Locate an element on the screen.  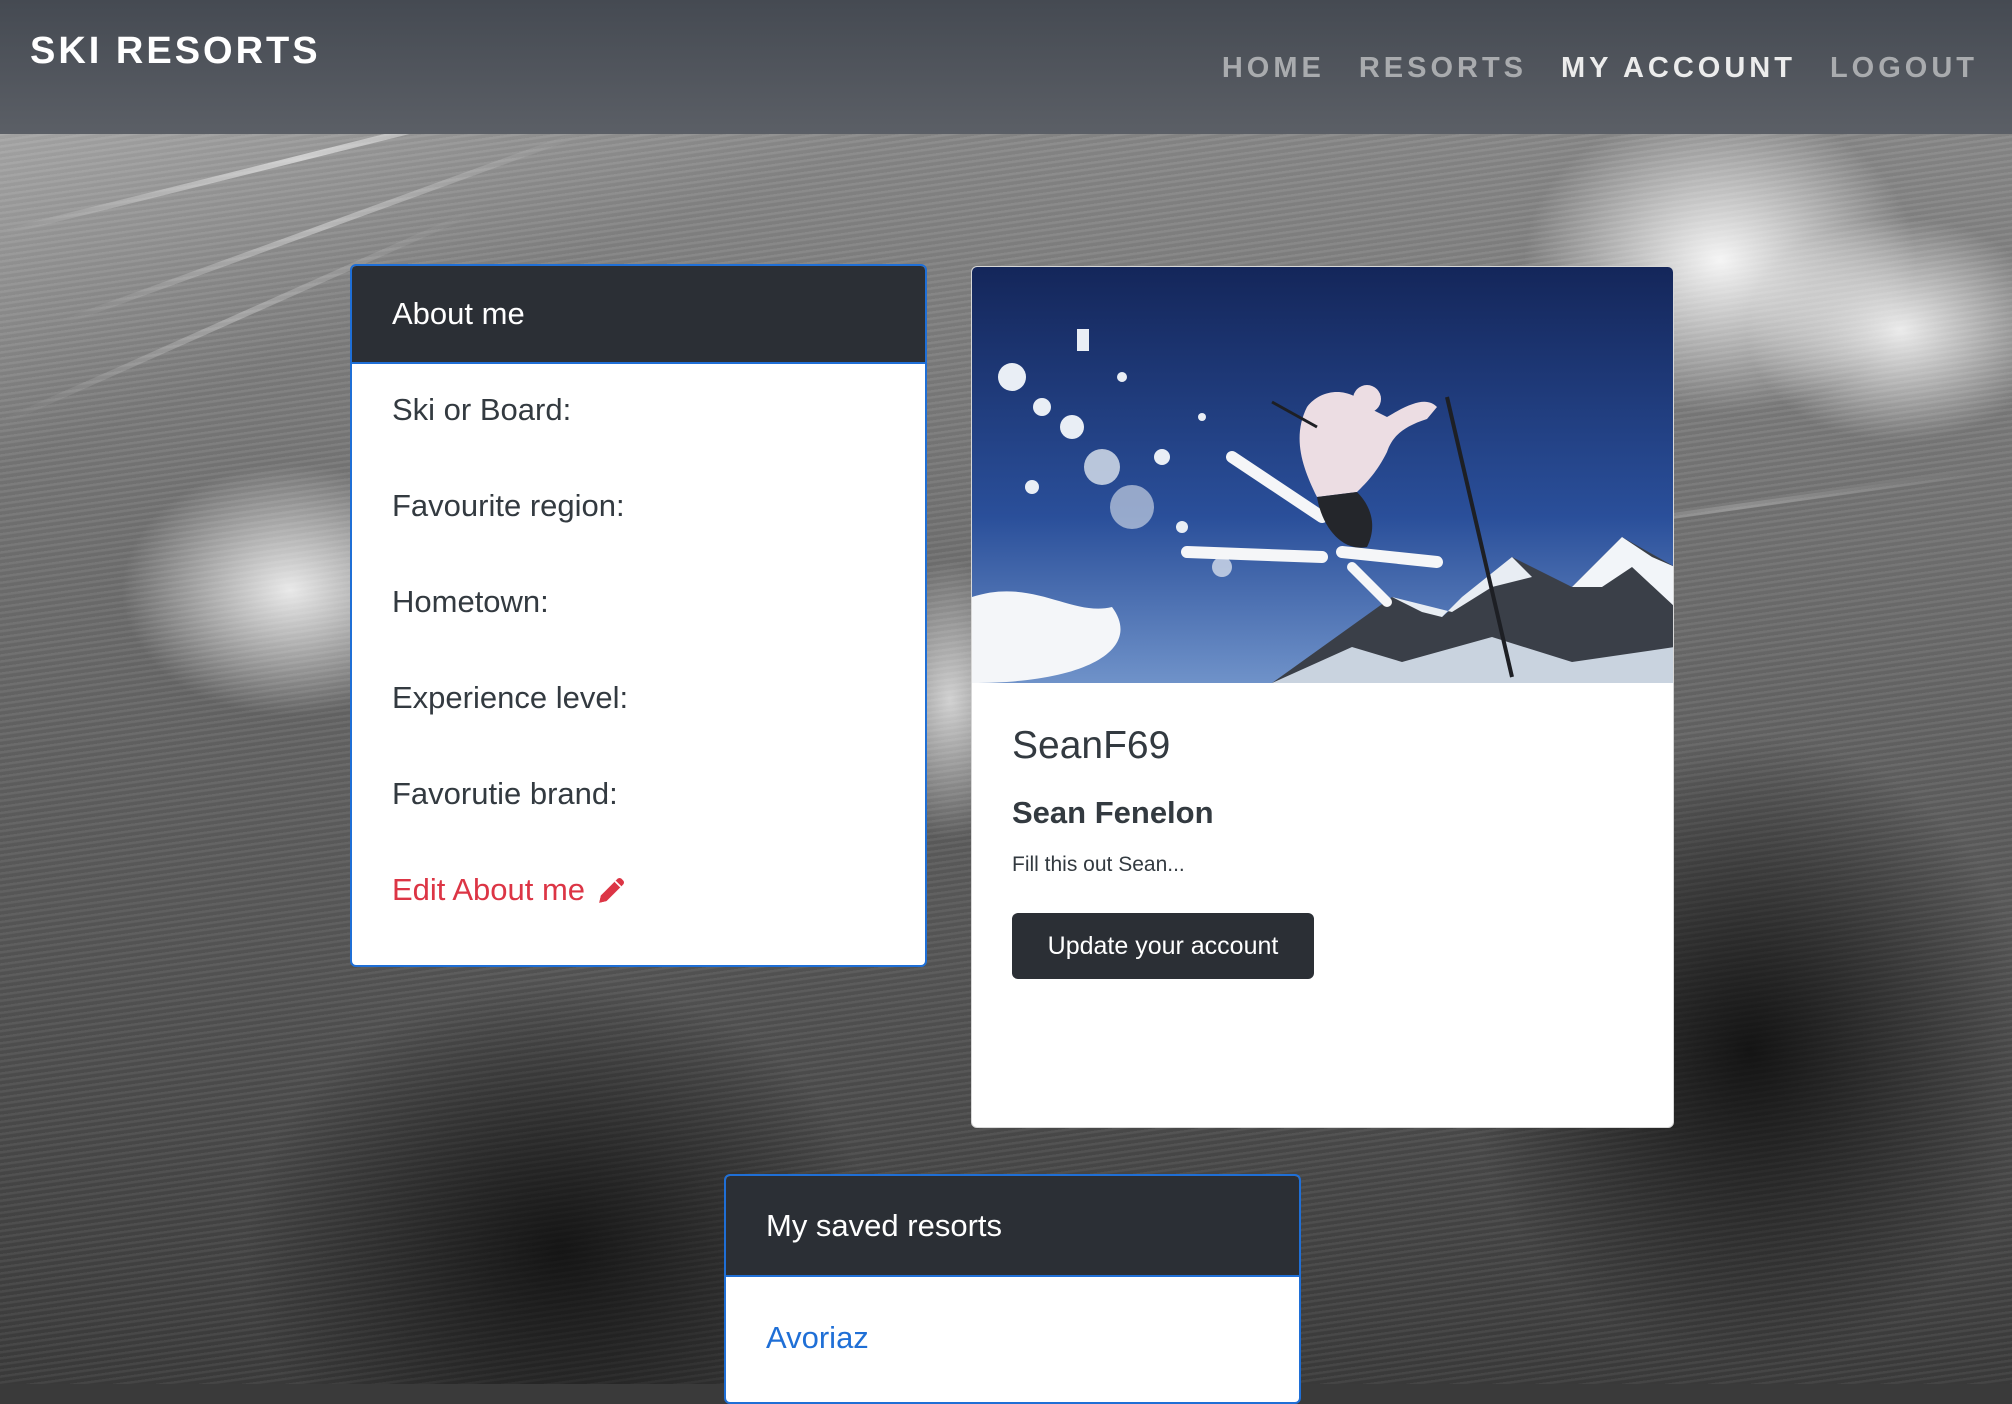
nav-my-account: MY ACCOUNT is located at coordinates (1678, 68).